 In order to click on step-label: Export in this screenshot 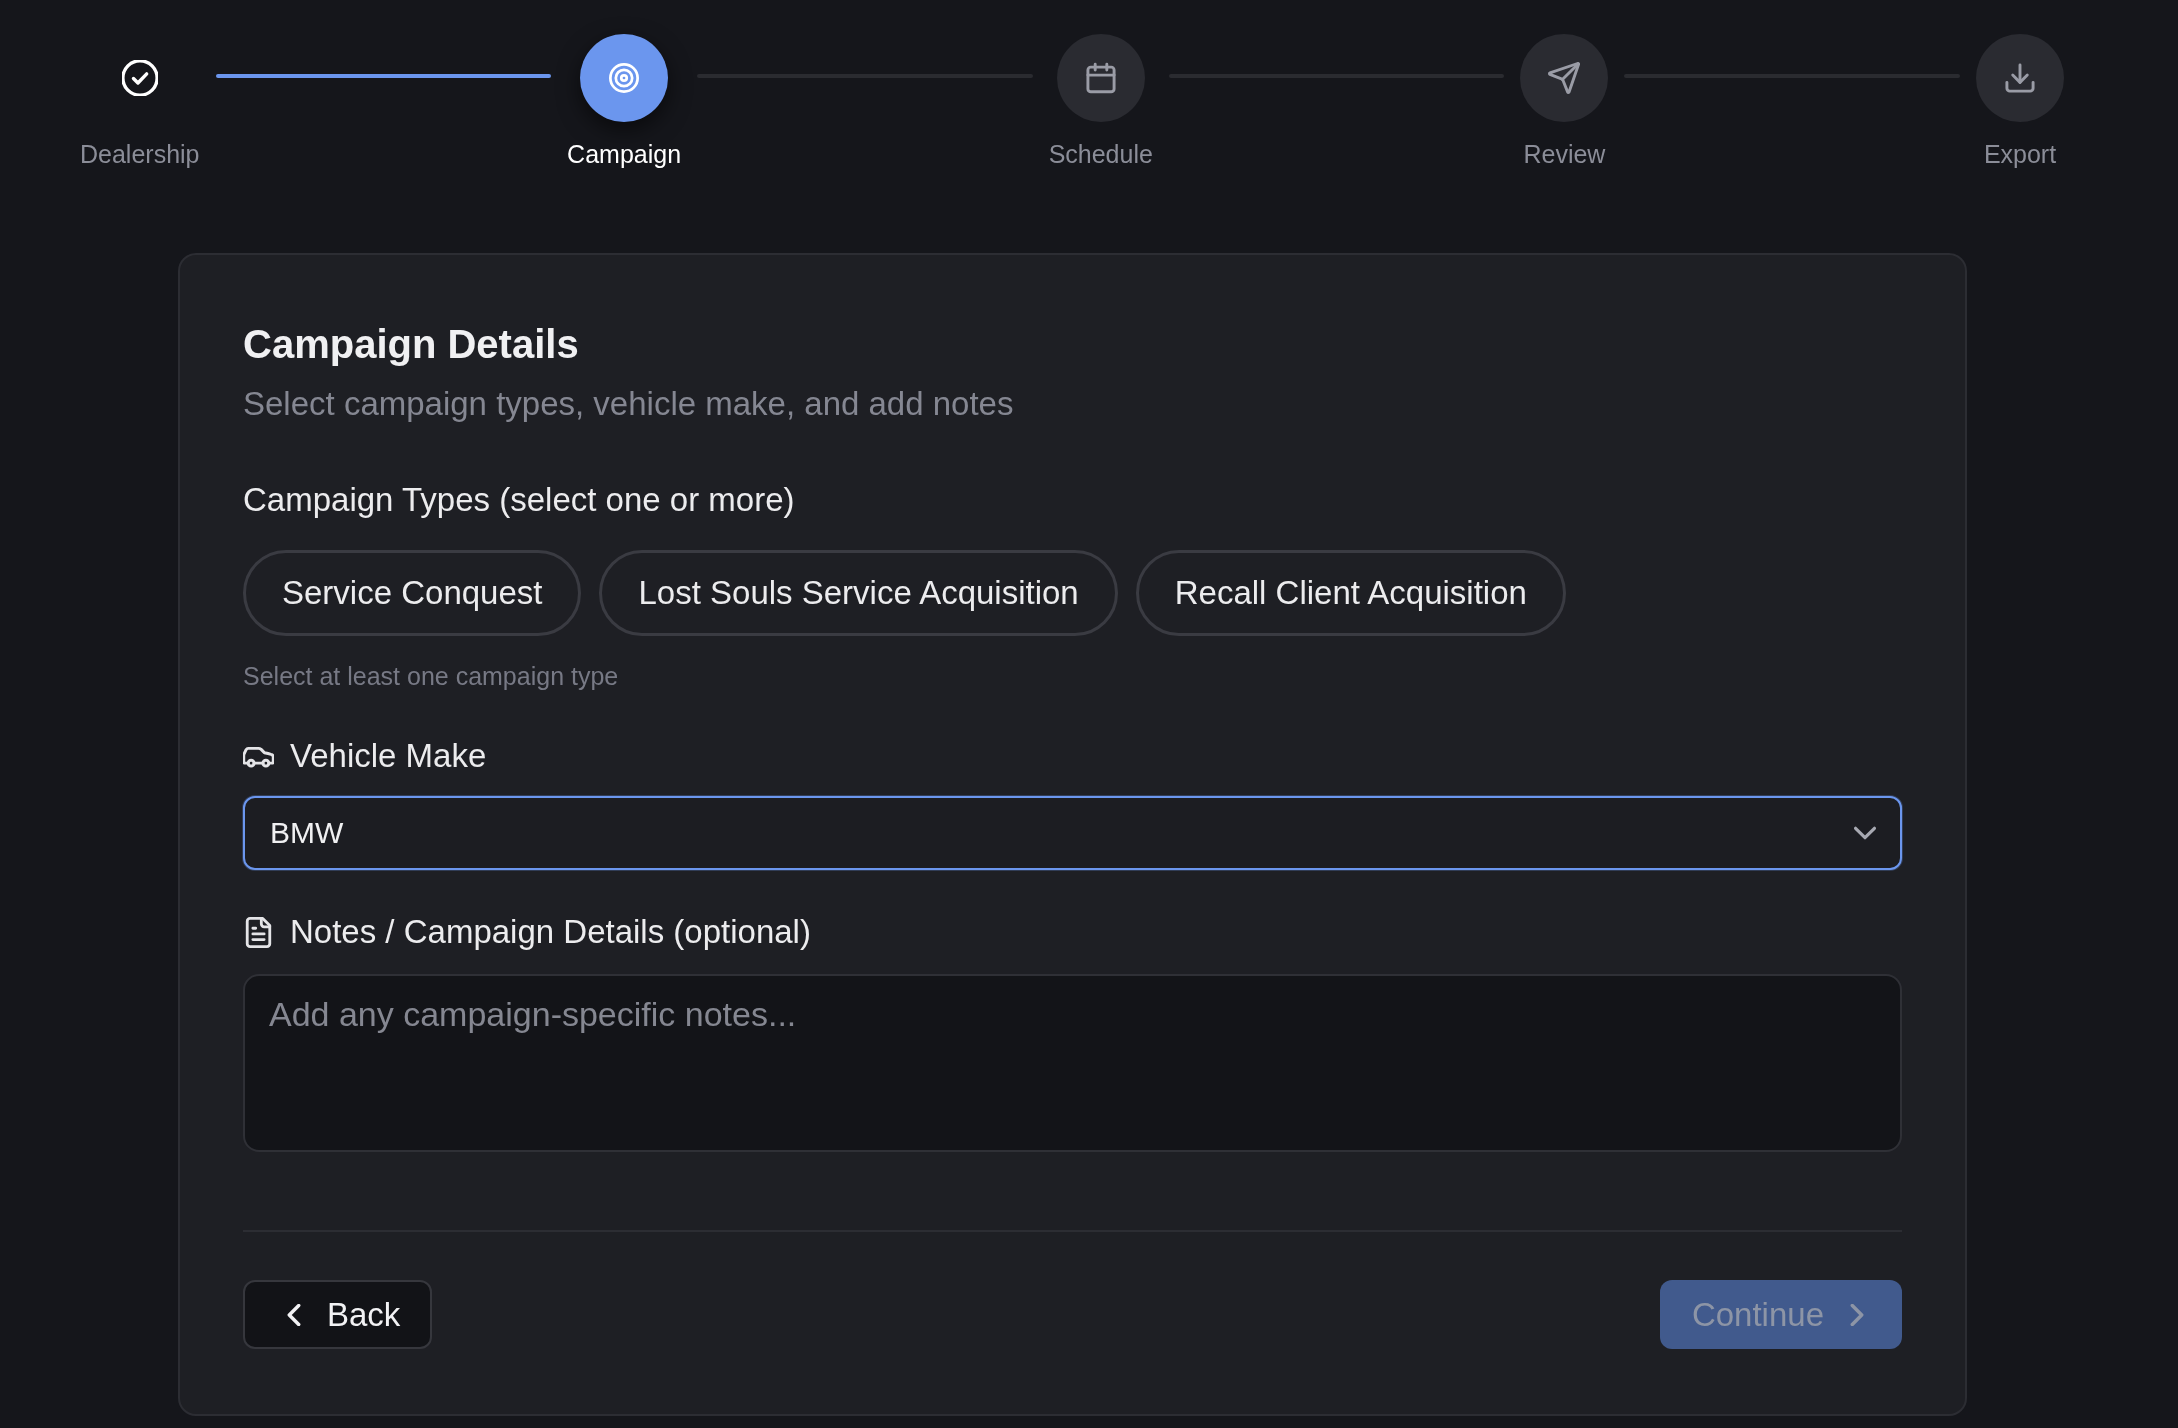, I will do `click(2020, 154)`.